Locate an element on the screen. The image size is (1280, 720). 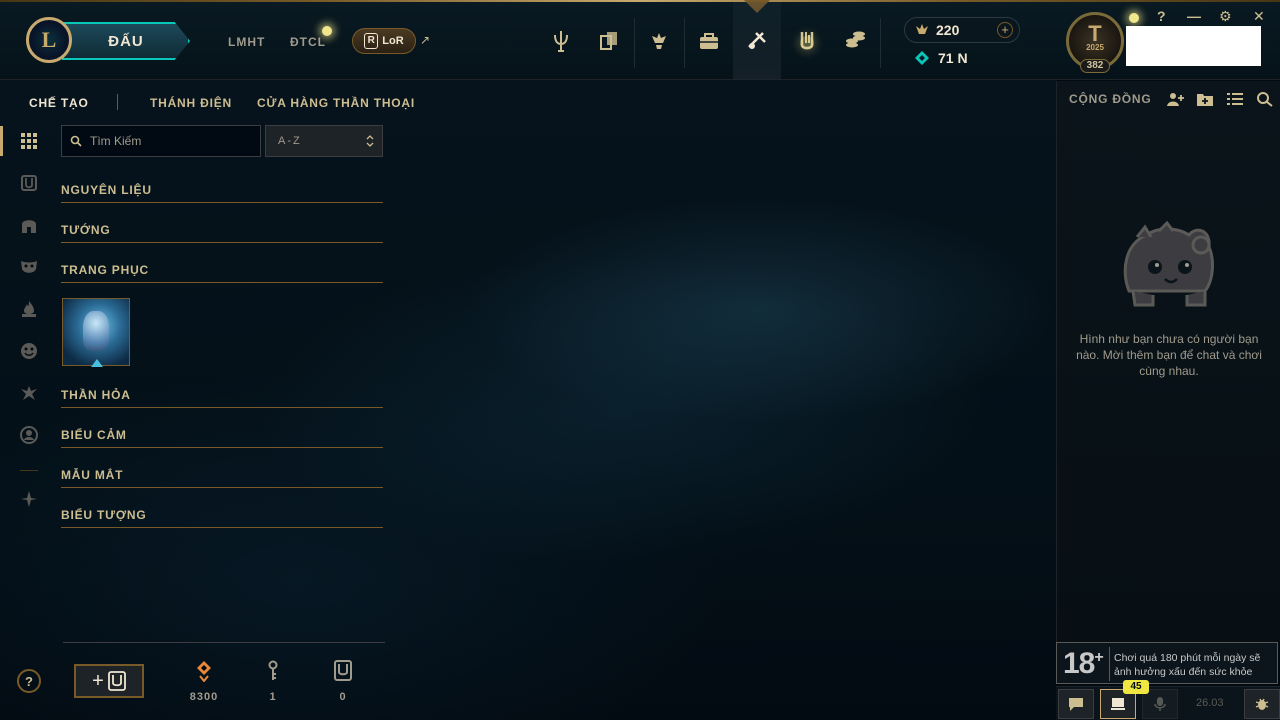
minimize-button: — is located at coordinates (1194, 16).